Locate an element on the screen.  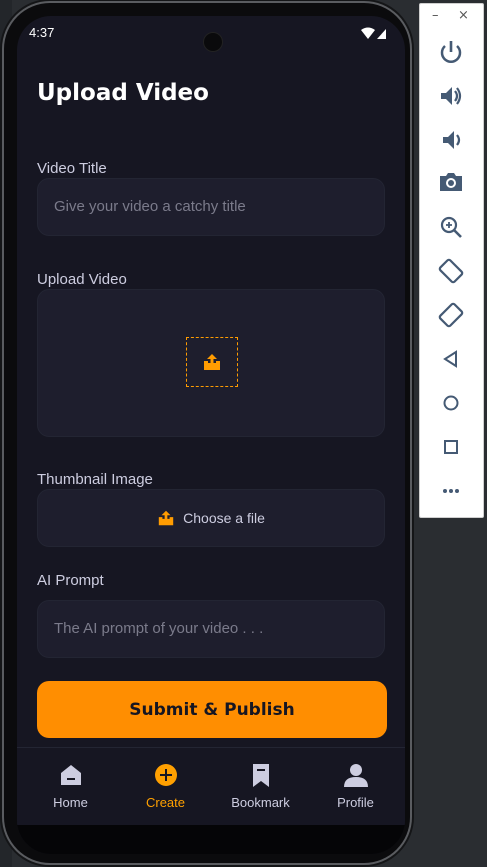
tab-profile-label: Profile is located at coordinates (355, 802).